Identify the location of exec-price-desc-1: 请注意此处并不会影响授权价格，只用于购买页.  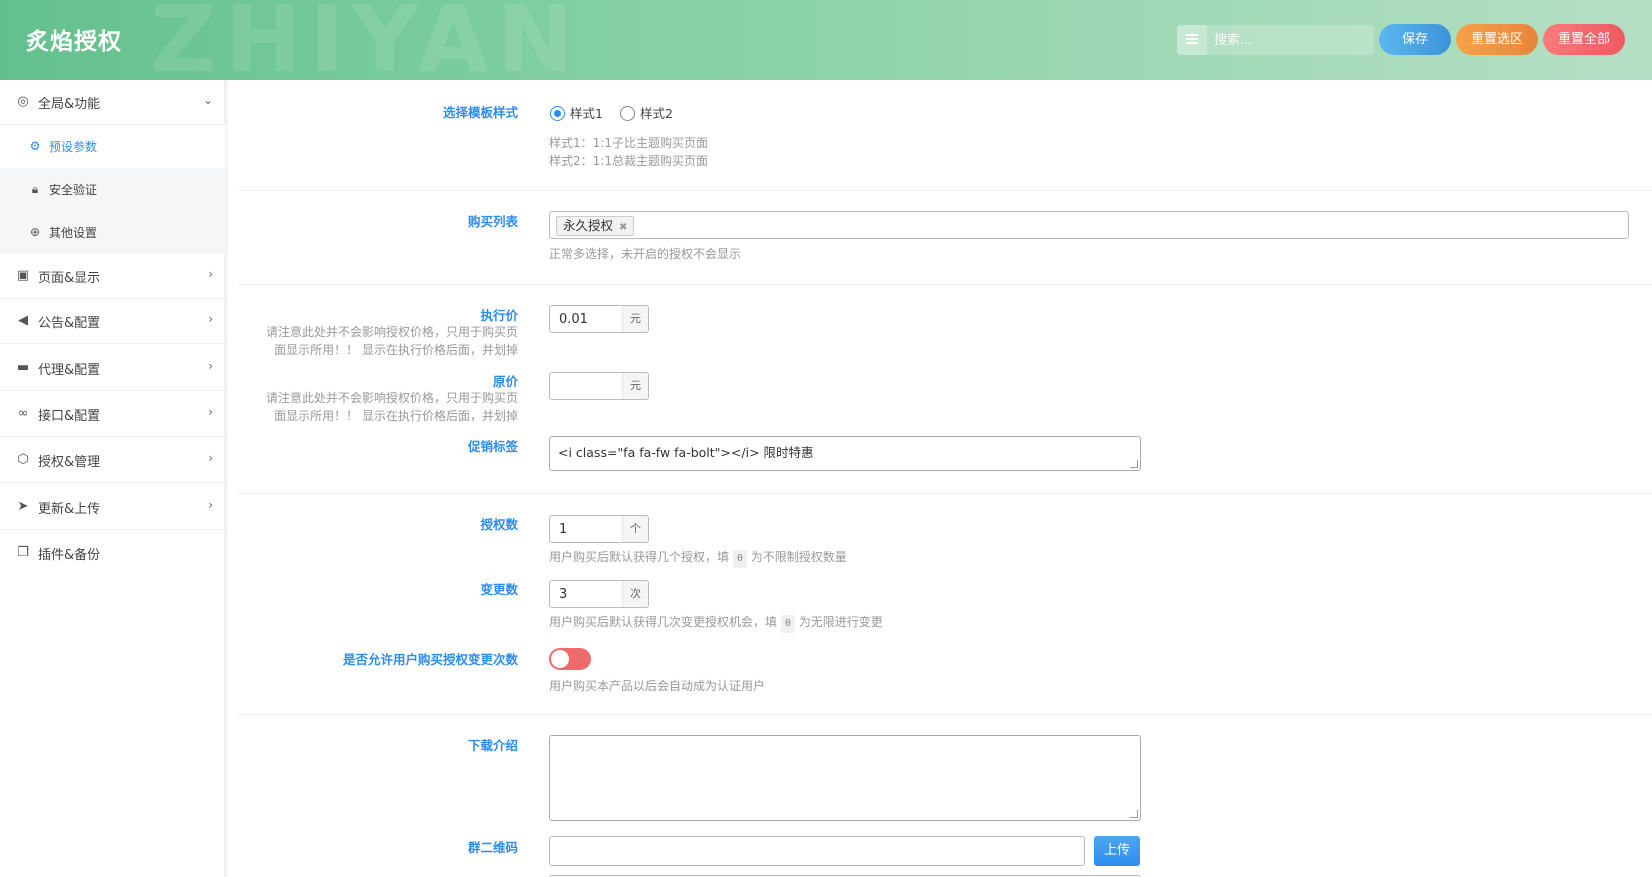
(391, 332).